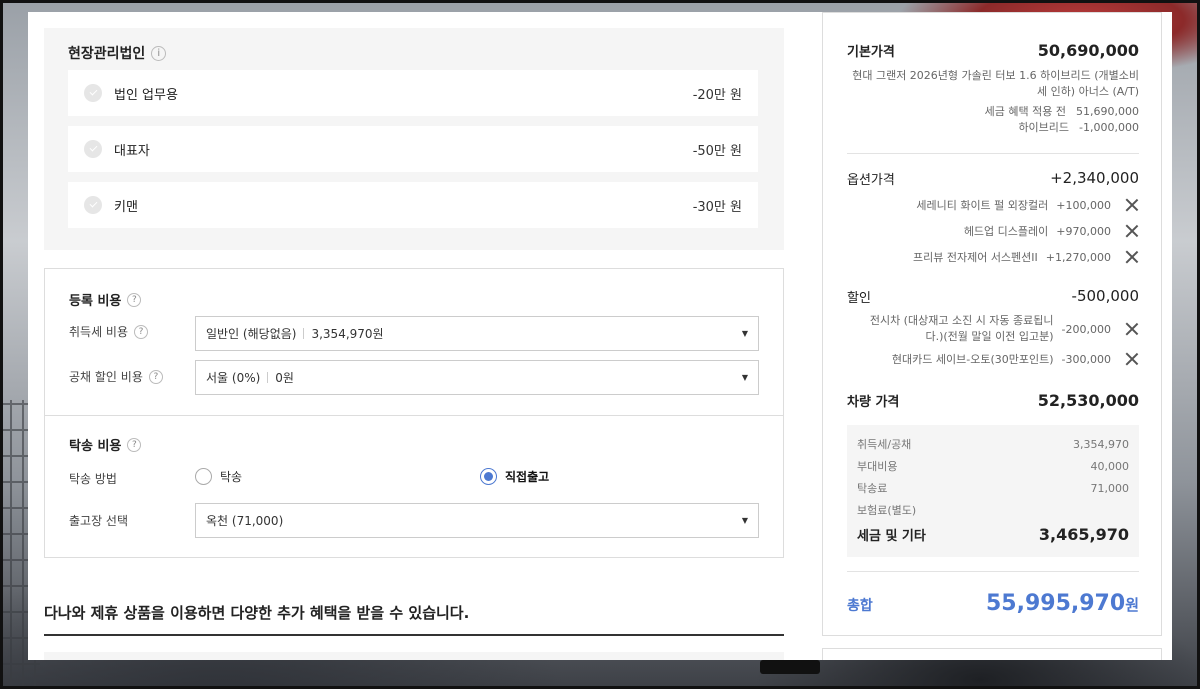  I want to click on option-label: 대표자, so click(132, 151).